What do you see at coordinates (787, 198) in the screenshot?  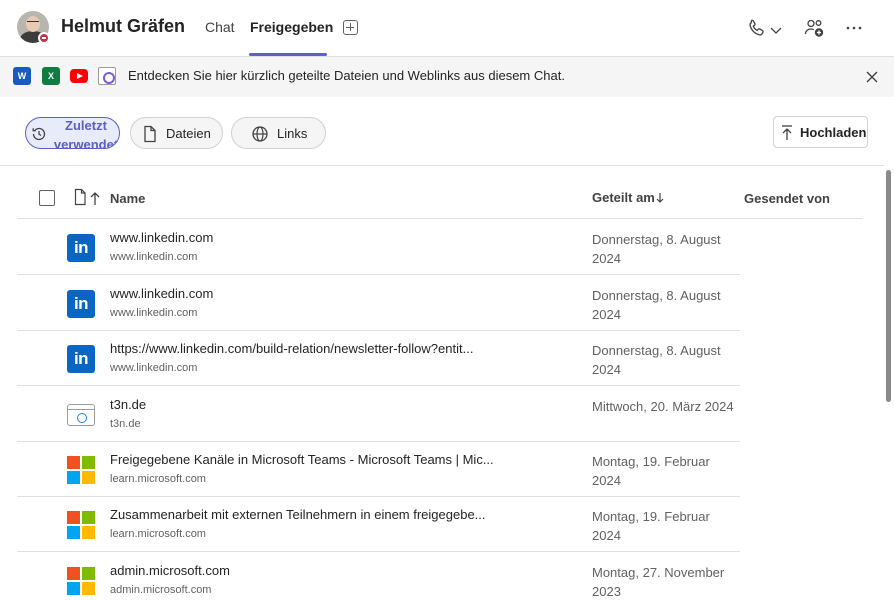 I see `column-header-sent-by: Gesendet von` at bounding box center [787, 198].